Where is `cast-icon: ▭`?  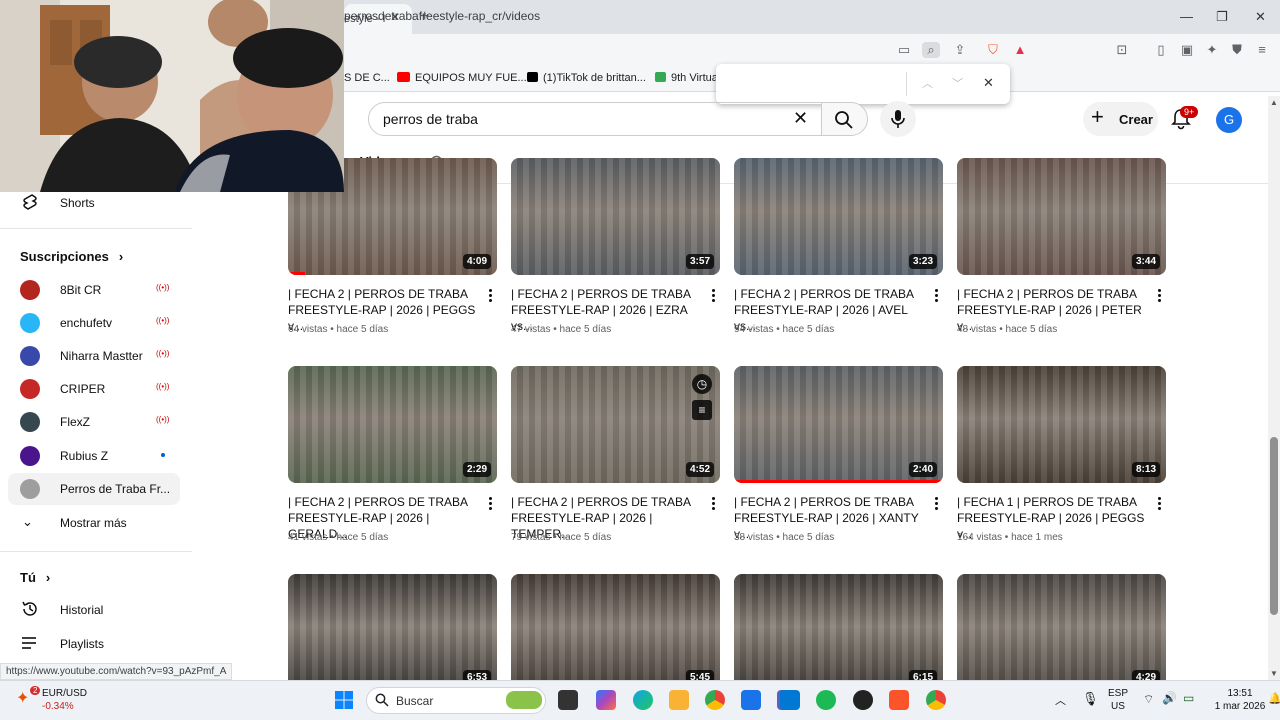
cast-icon: ▭ is located at coordinates (904, 50).